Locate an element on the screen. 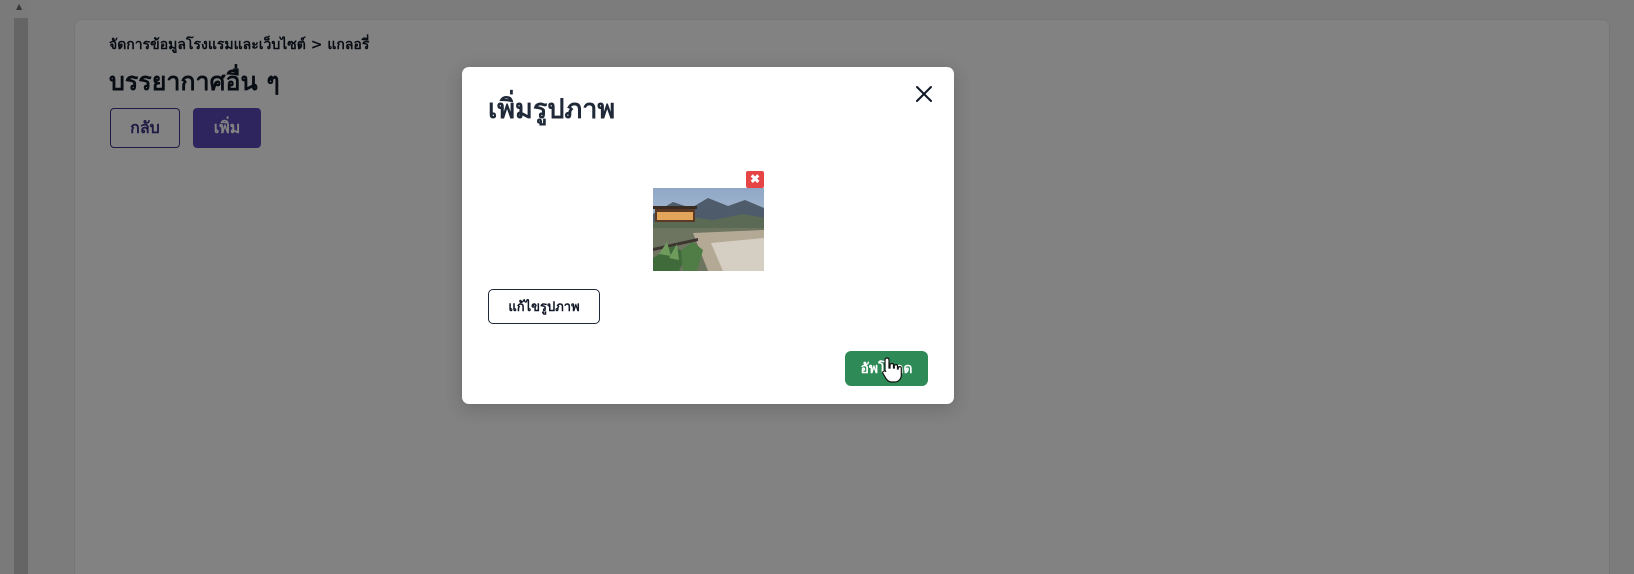 Image resolution: width=1634 pixels, height=574 pixels. image-thumbnail is located at coordinates (708, 229).